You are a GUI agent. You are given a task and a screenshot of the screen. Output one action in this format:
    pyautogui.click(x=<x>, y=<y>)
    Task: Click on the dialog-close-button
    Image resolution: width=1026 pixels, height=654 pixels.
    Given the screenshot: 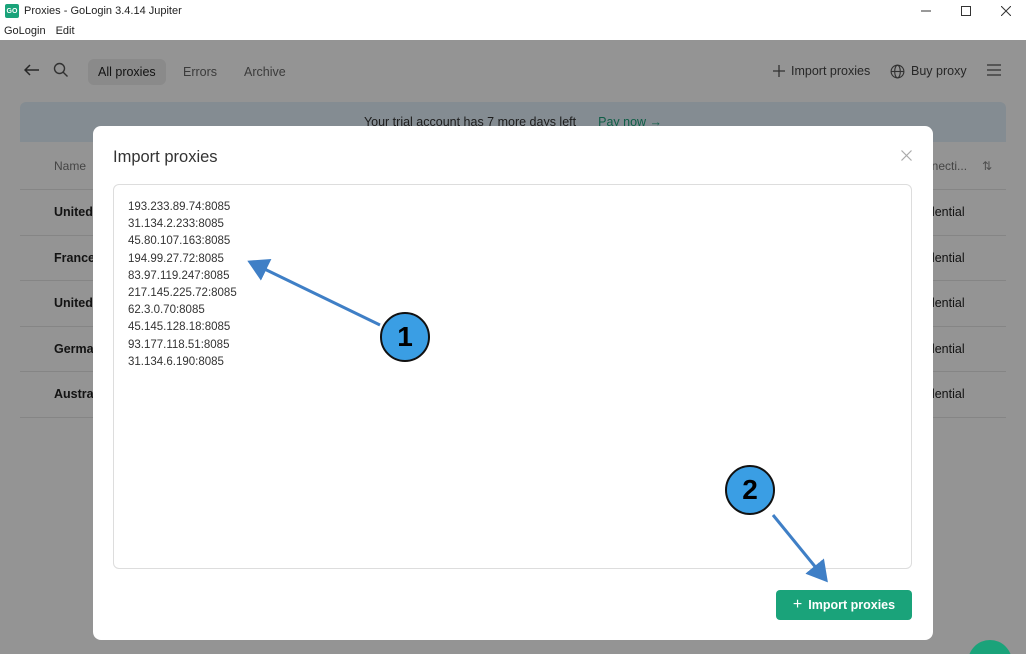 What is the action you would take?
    pyautogui.click(x=906, y=155)
    